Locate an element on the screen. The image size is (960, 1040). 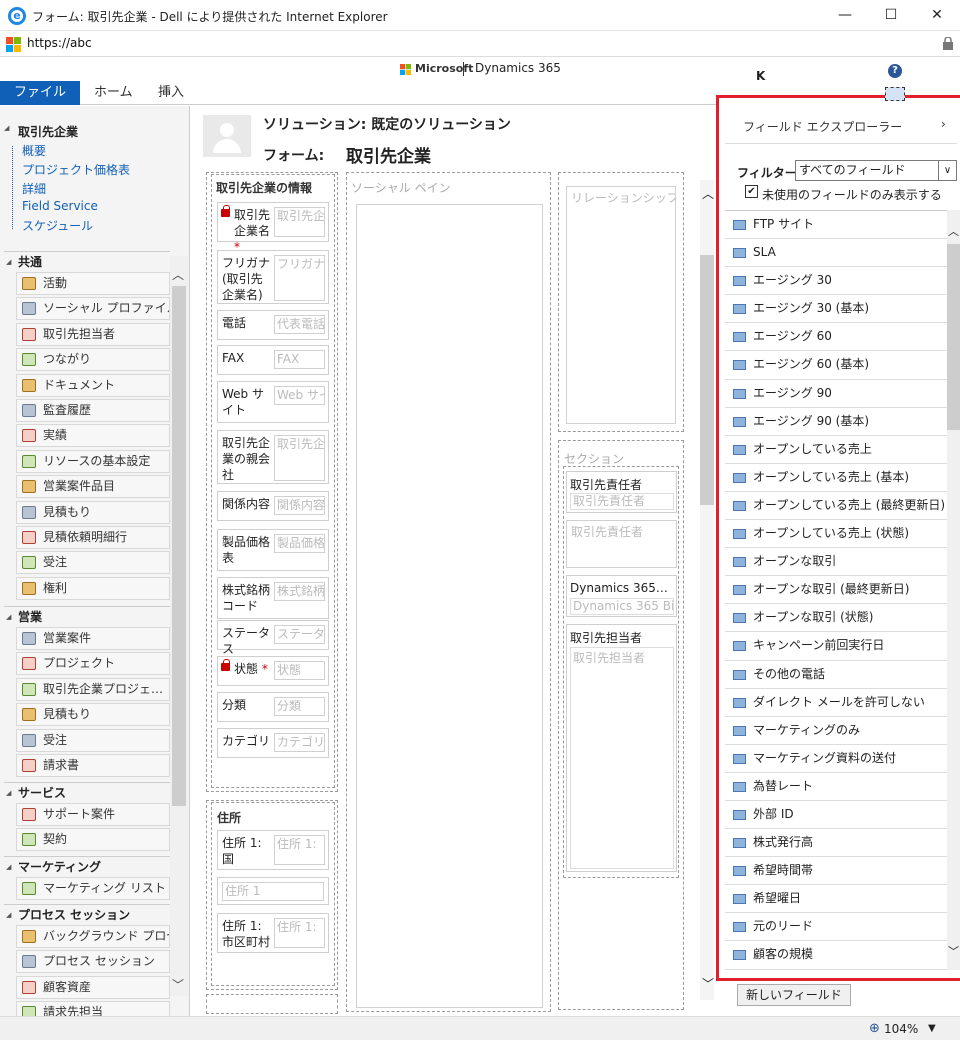
nav-item: 活動 is located at coordinates (93, 283).